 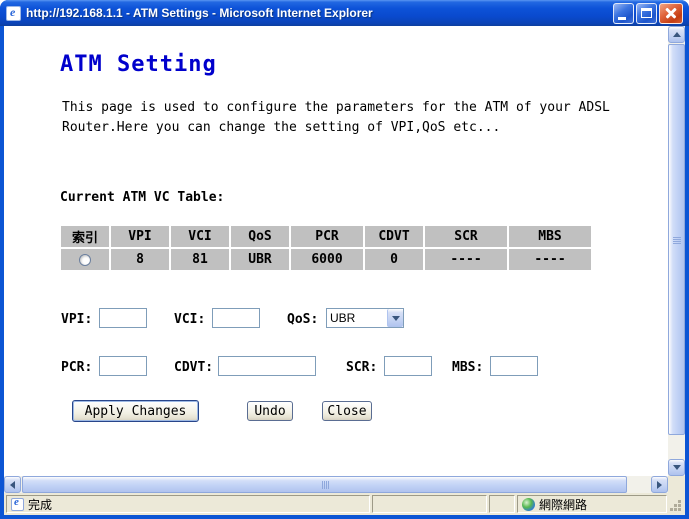 What do you see at coordinates (200, 236) in the screenshot?
I see `col-header-vci: VCI` at bounding box center [200, 236].